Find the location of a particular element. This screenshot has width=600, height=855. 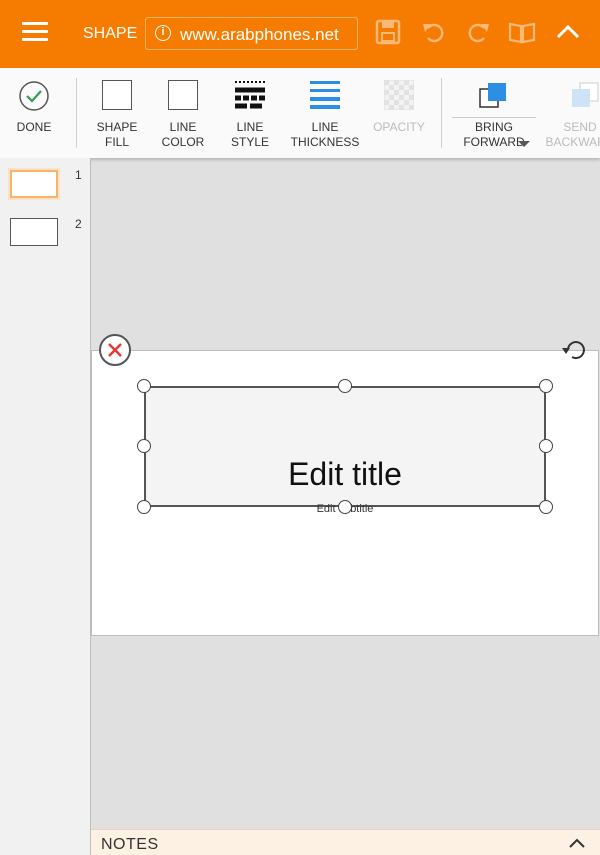

mode-label: SHAPE is located at coordinates (110, 33).